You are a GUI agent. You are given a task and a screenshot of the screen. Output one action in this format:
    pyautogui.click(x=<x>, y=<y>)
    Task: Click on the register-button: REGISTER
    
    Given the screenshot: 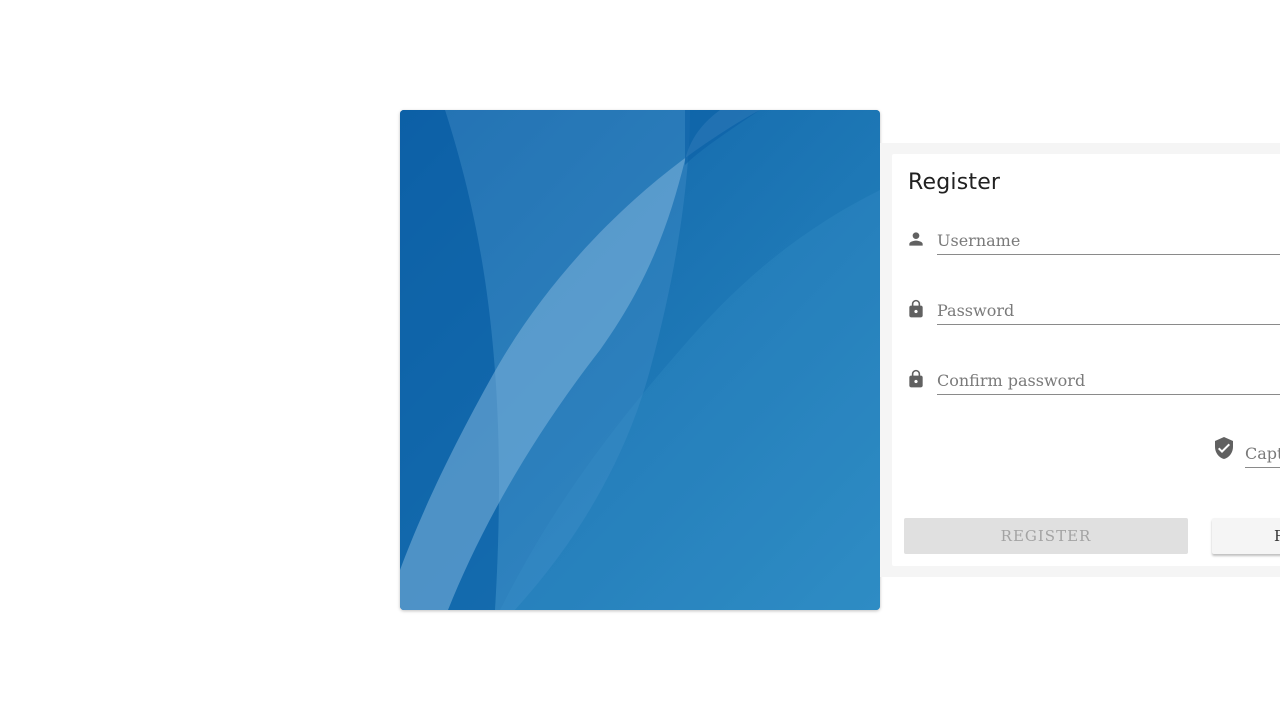 What is the action you would take?
    pyautogui.click(x=1046, y=536)
    